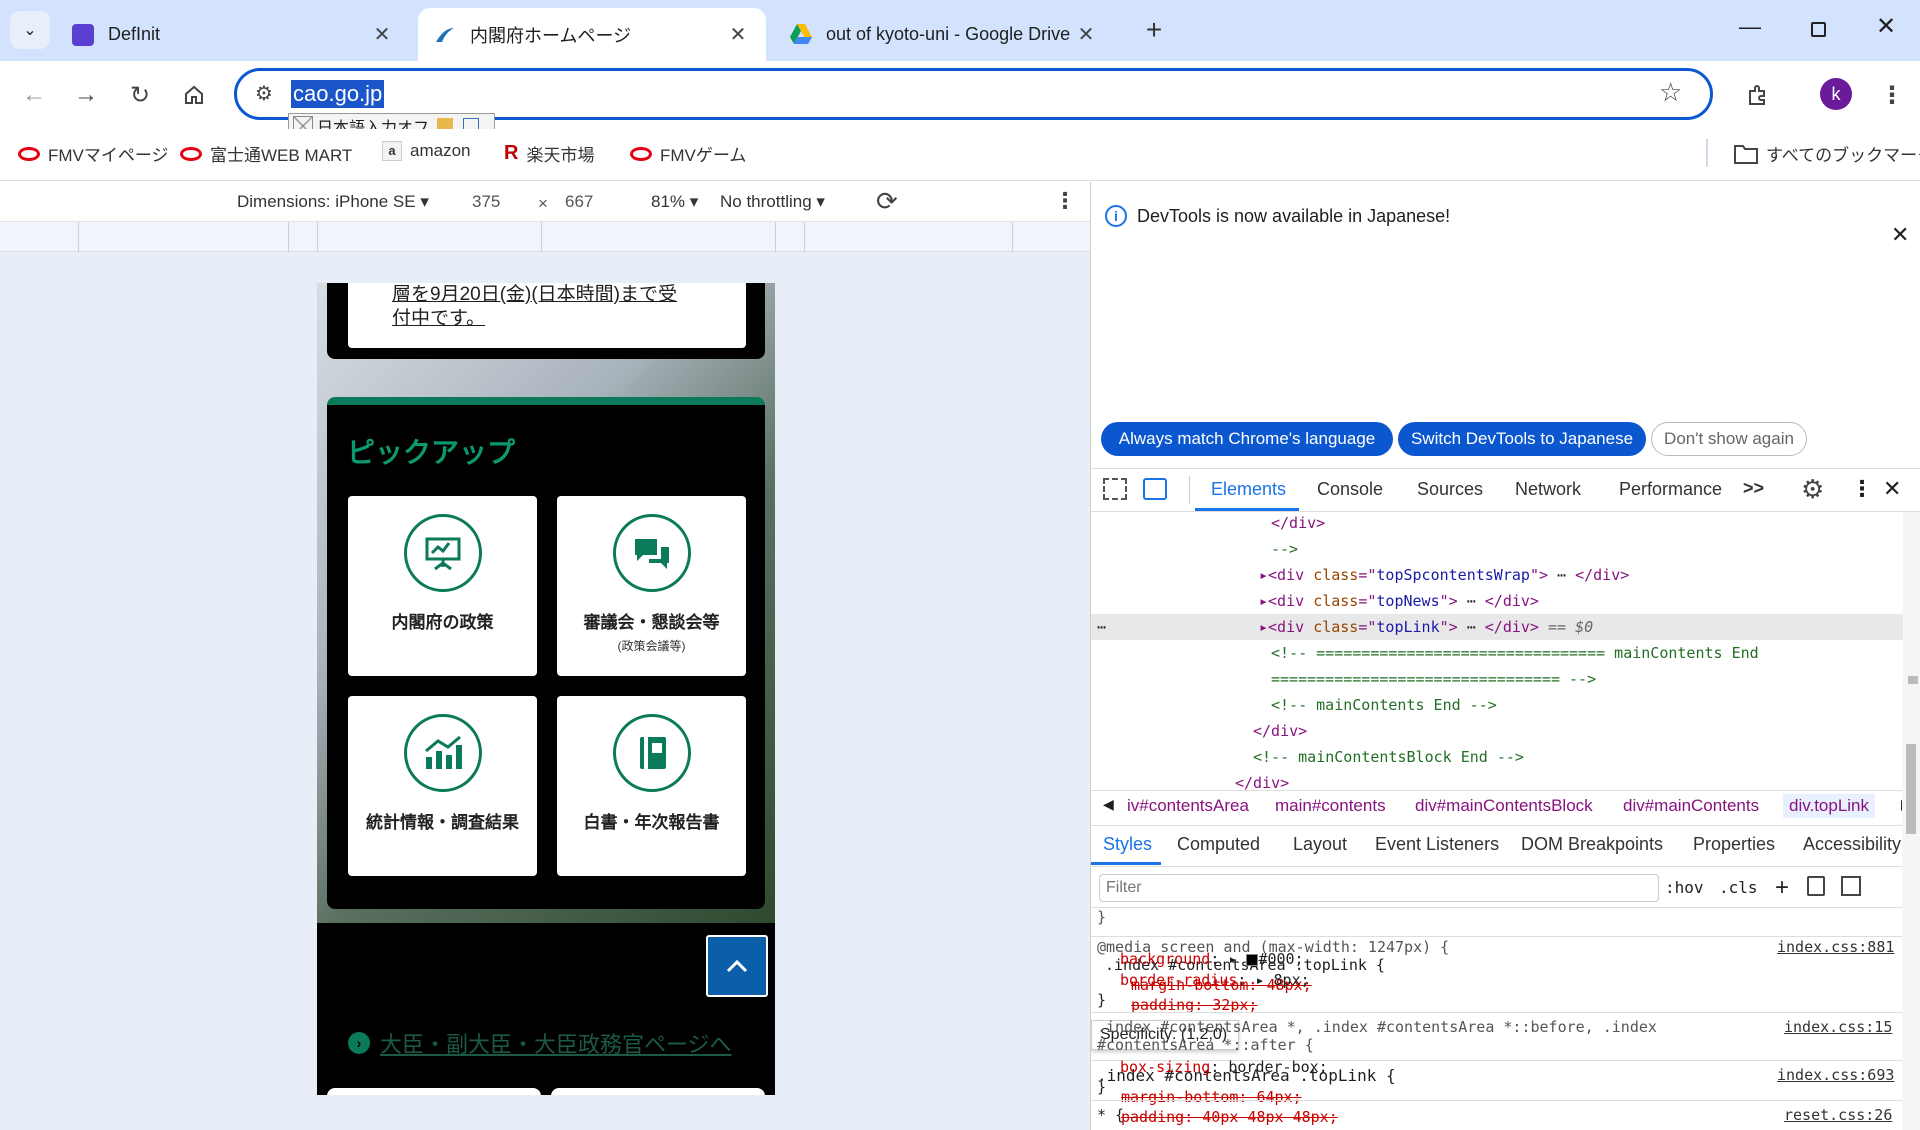  I want to click on notice-text-1: 層を9月20日(金)(日本時間)まで受, so click(569, 295).